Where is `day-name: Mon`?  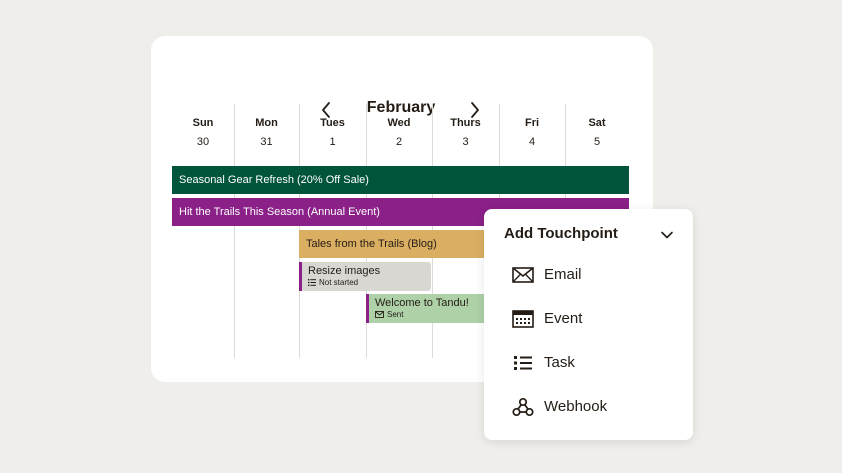
day-name: Mon is located at coordinates (266, 123).